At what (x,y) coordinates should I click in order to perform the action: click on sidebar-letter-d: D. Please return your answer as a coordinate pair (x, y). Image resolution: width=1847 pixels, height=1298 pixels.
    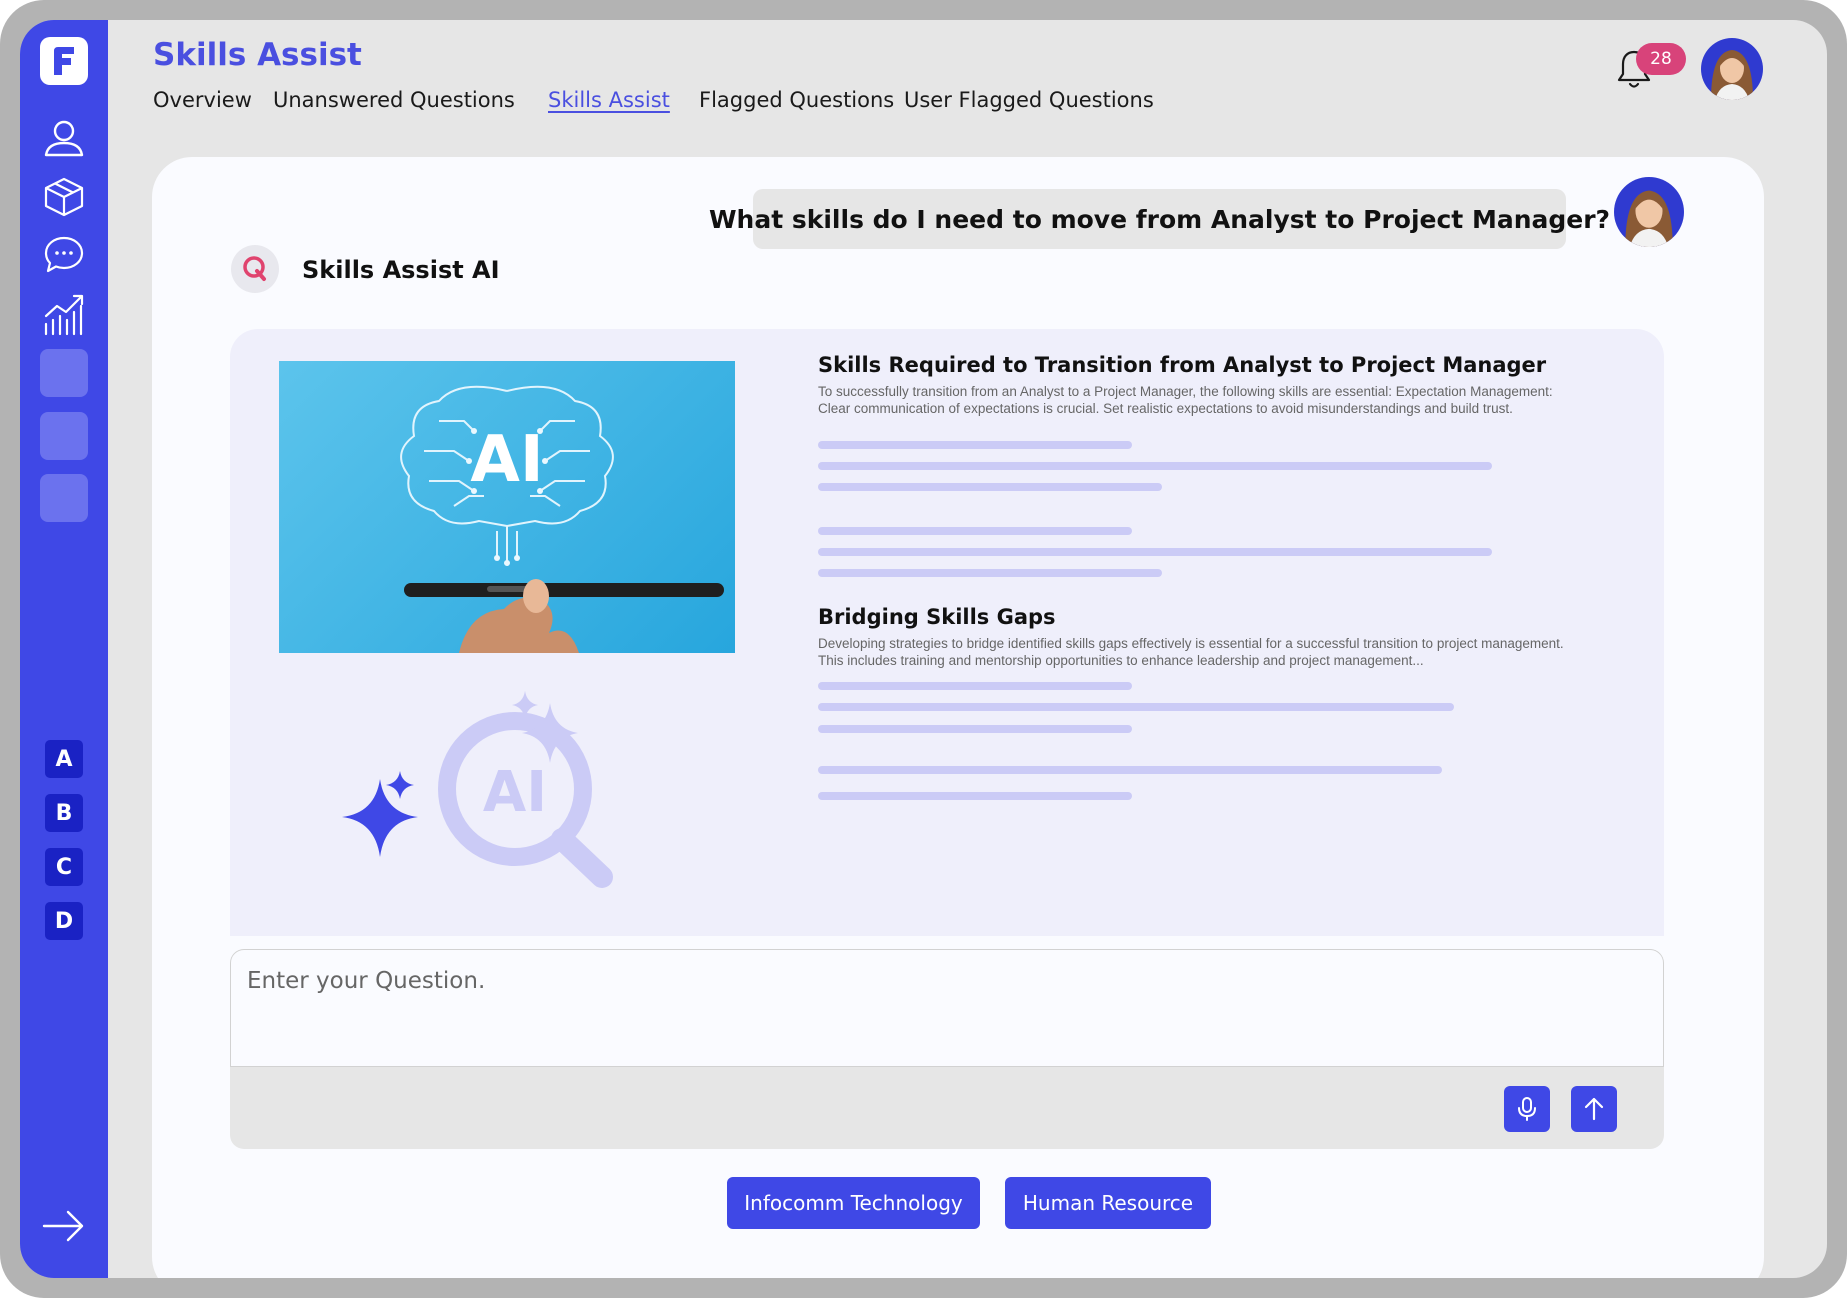
    Looking at the image, I should click on (64, 921).